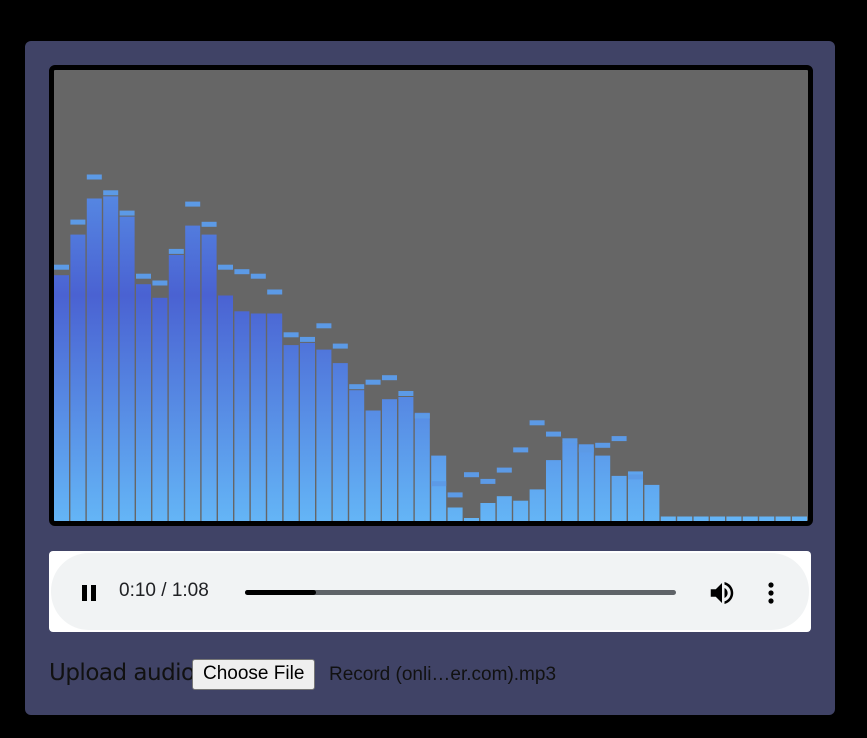 Image resolution: width=867 pixels, height=738 pixels. What do you see at coordinates (254, 674) in the screenshot?
I see `choose-file-button: Choose File` at bounding box center [254, 674].